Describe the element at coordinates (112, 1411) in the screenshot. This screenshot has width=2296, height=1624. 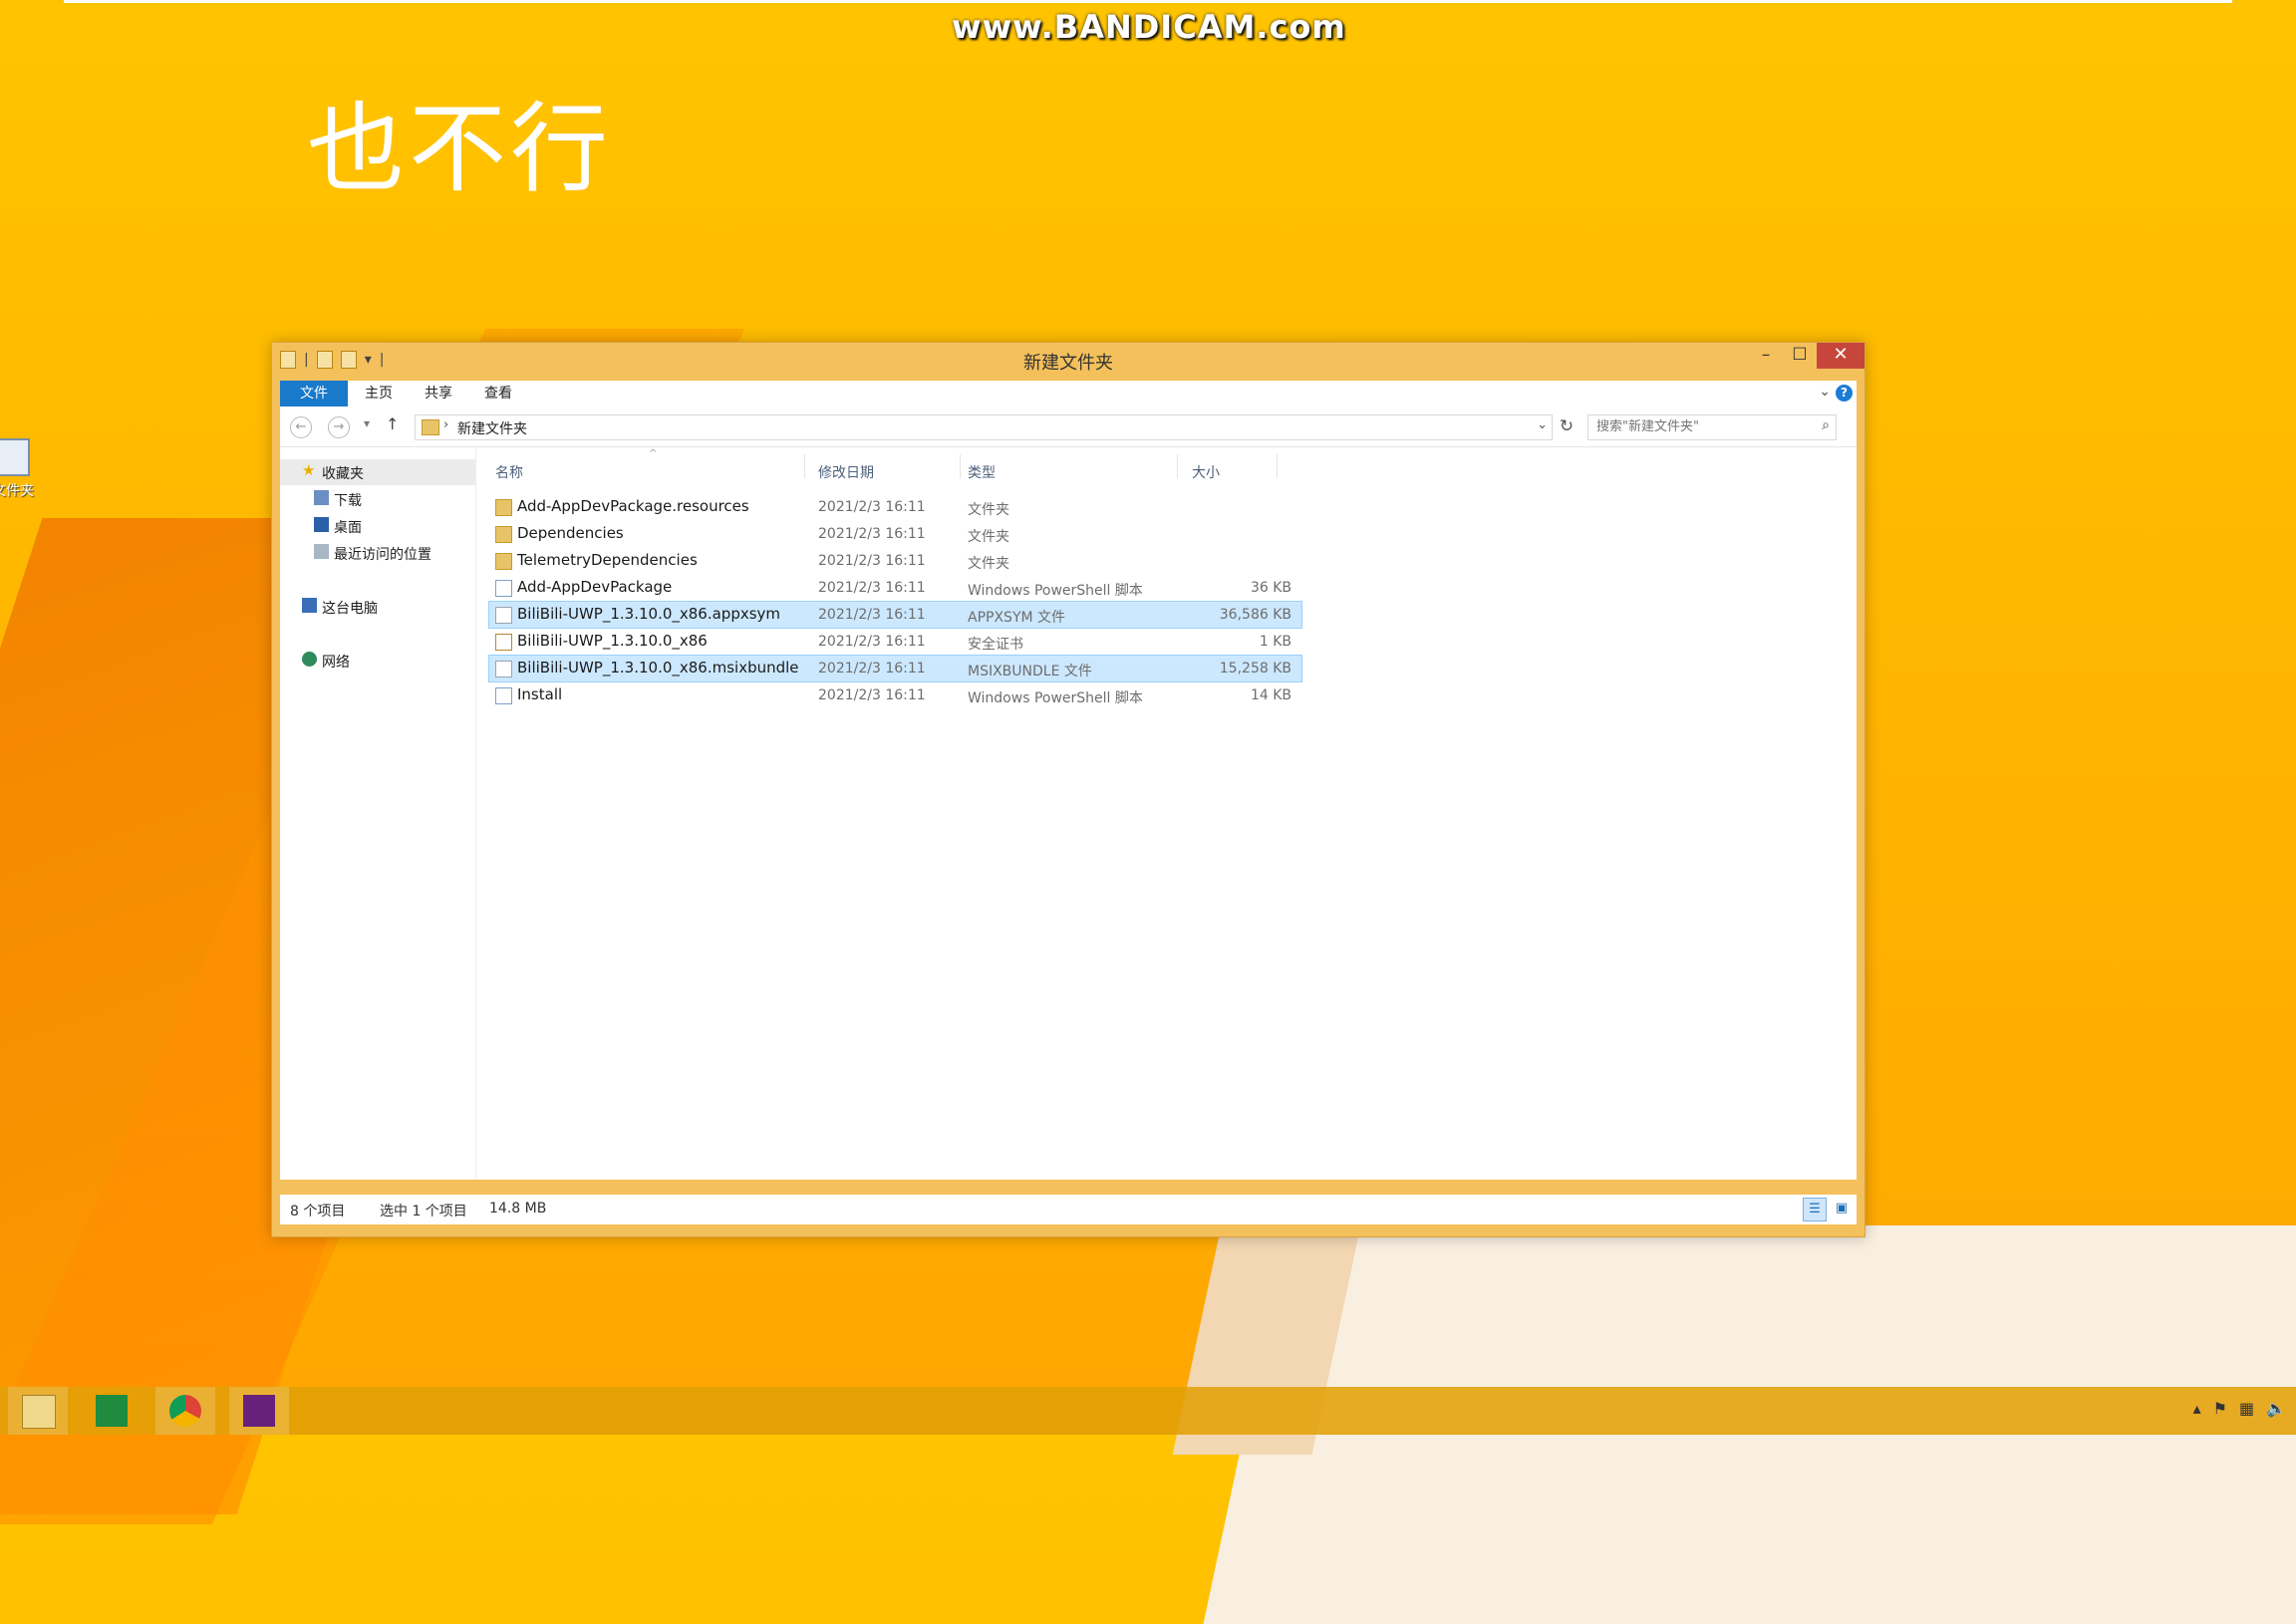
I see `taskbar-store` at that location.